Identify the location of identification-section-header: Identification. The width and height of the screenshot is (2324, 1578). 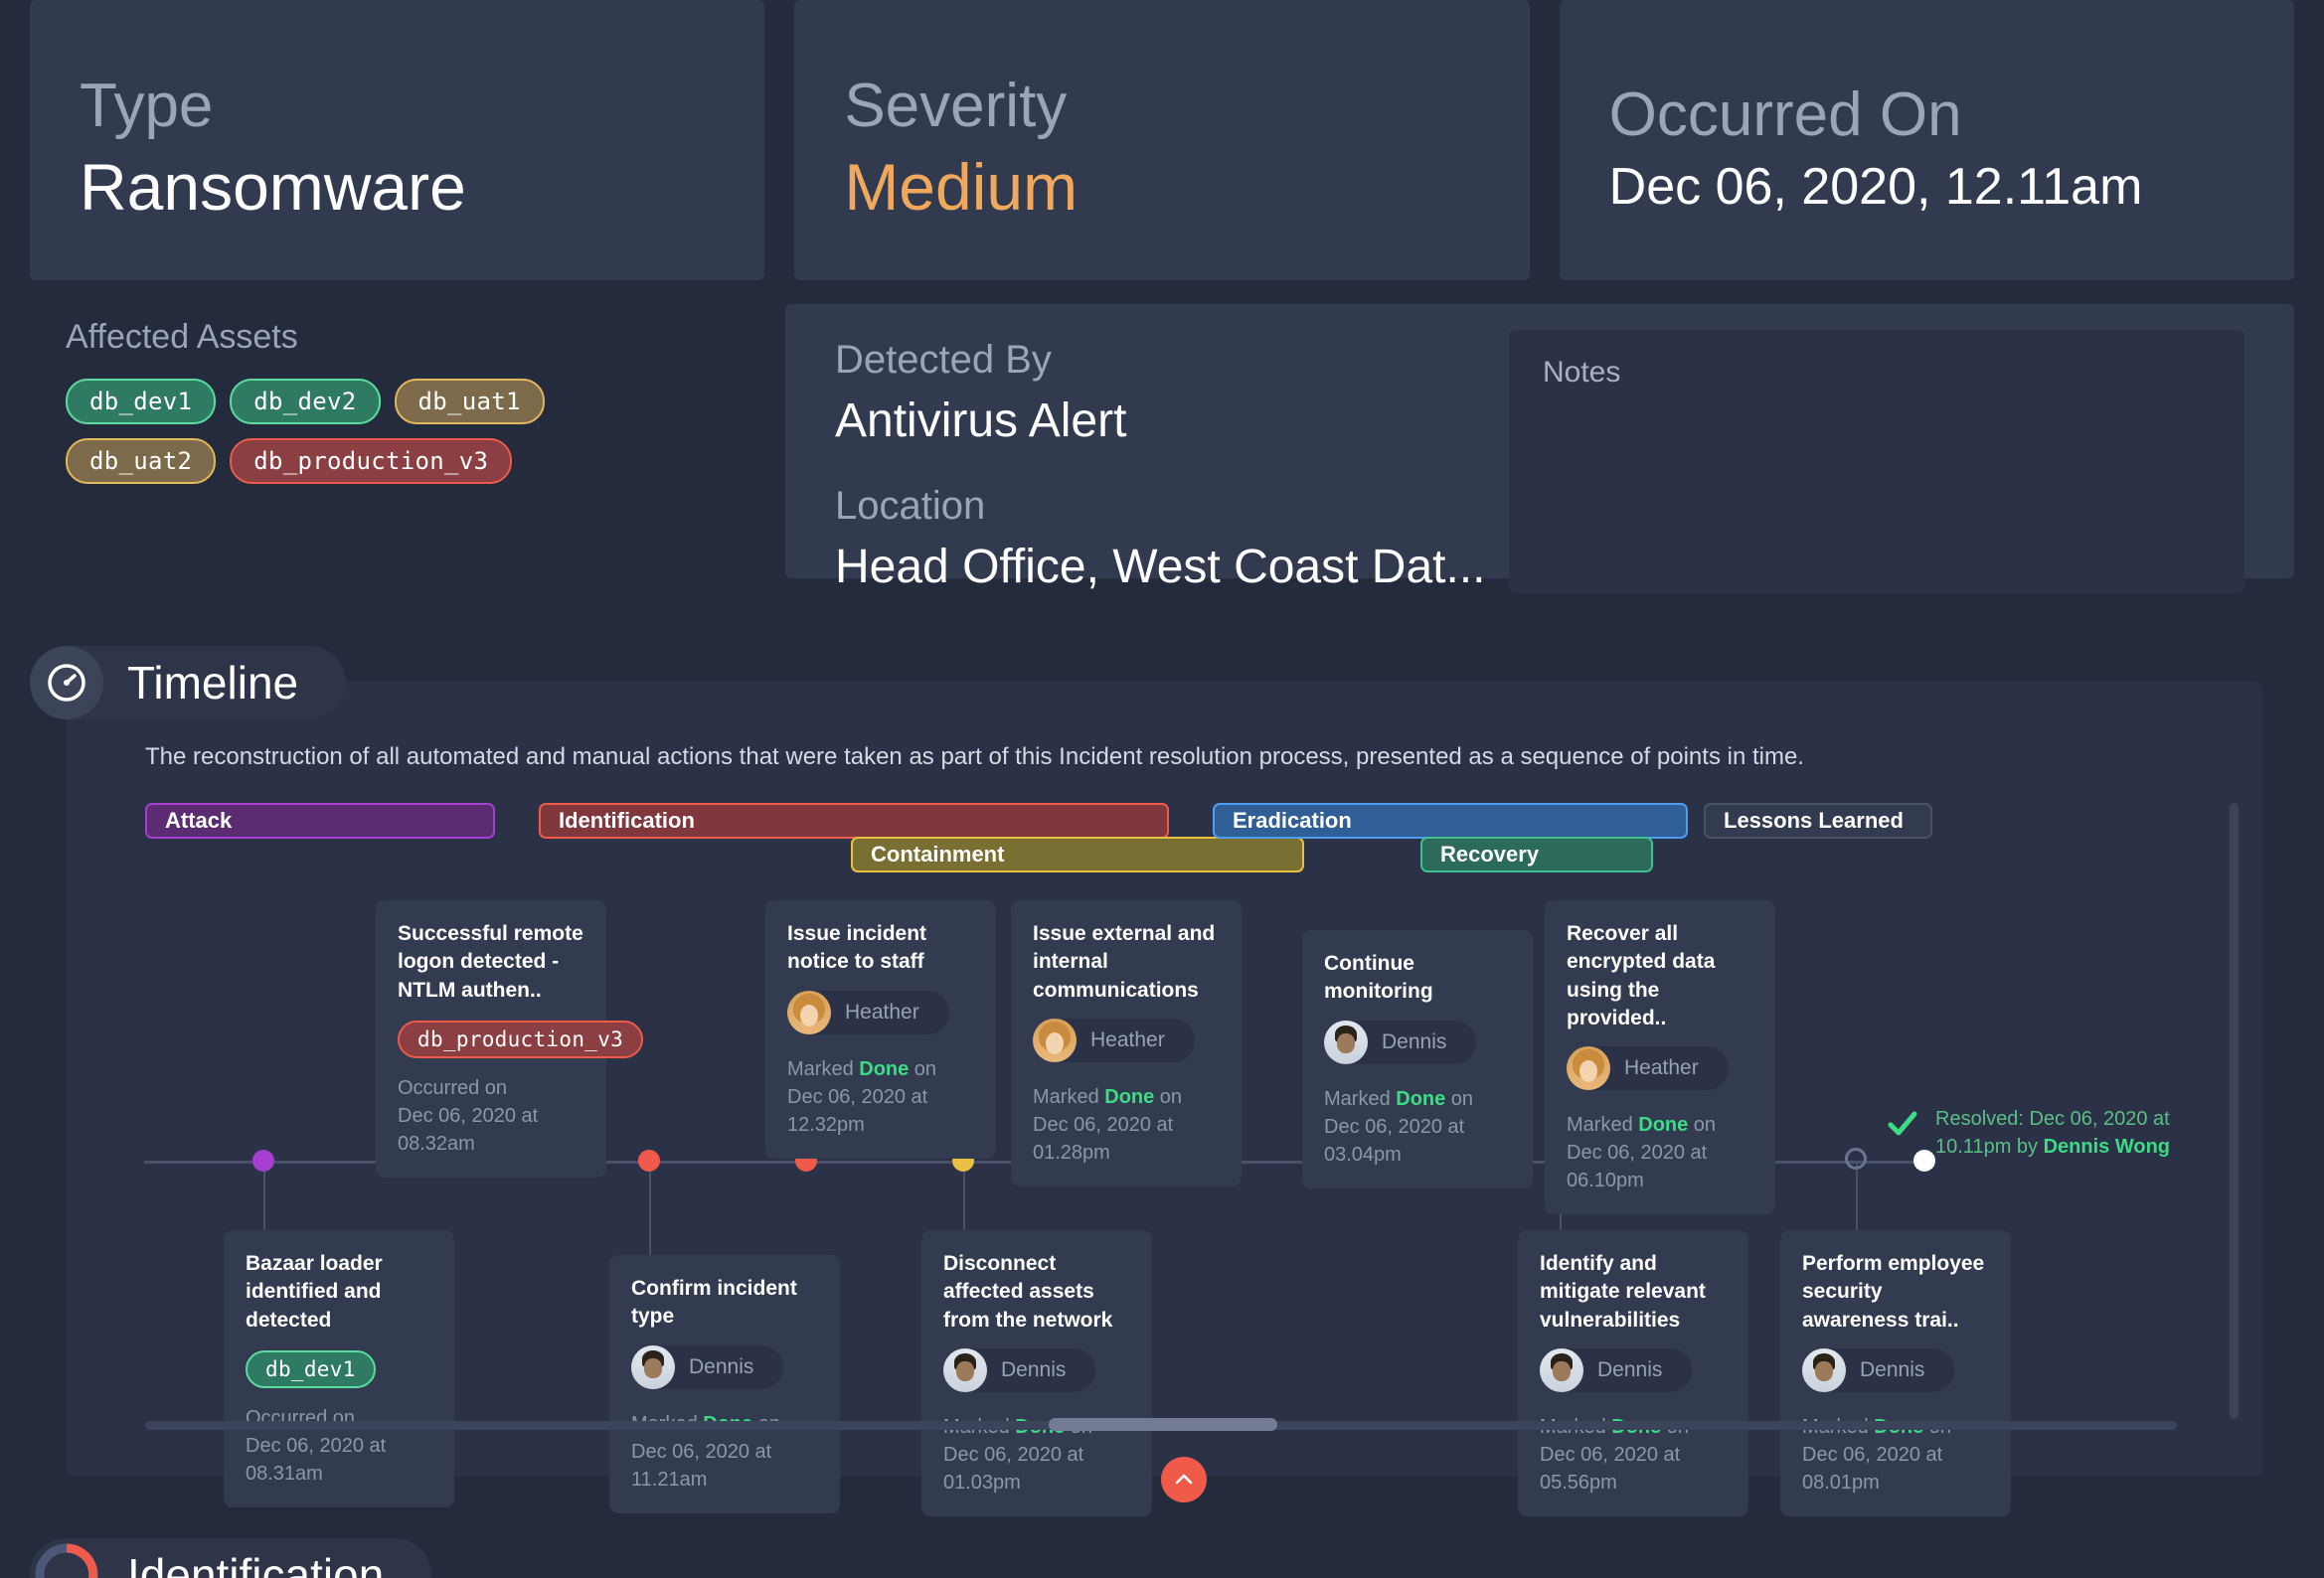
(231, 1558).